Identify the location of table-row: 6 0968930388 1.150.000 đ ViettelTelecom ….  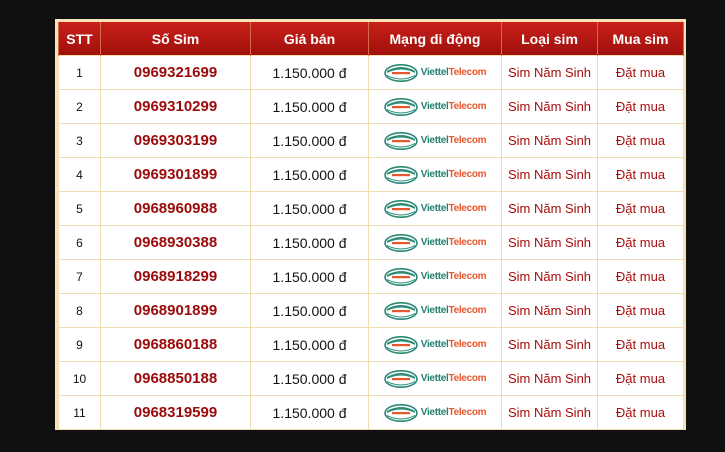
(371, 242).